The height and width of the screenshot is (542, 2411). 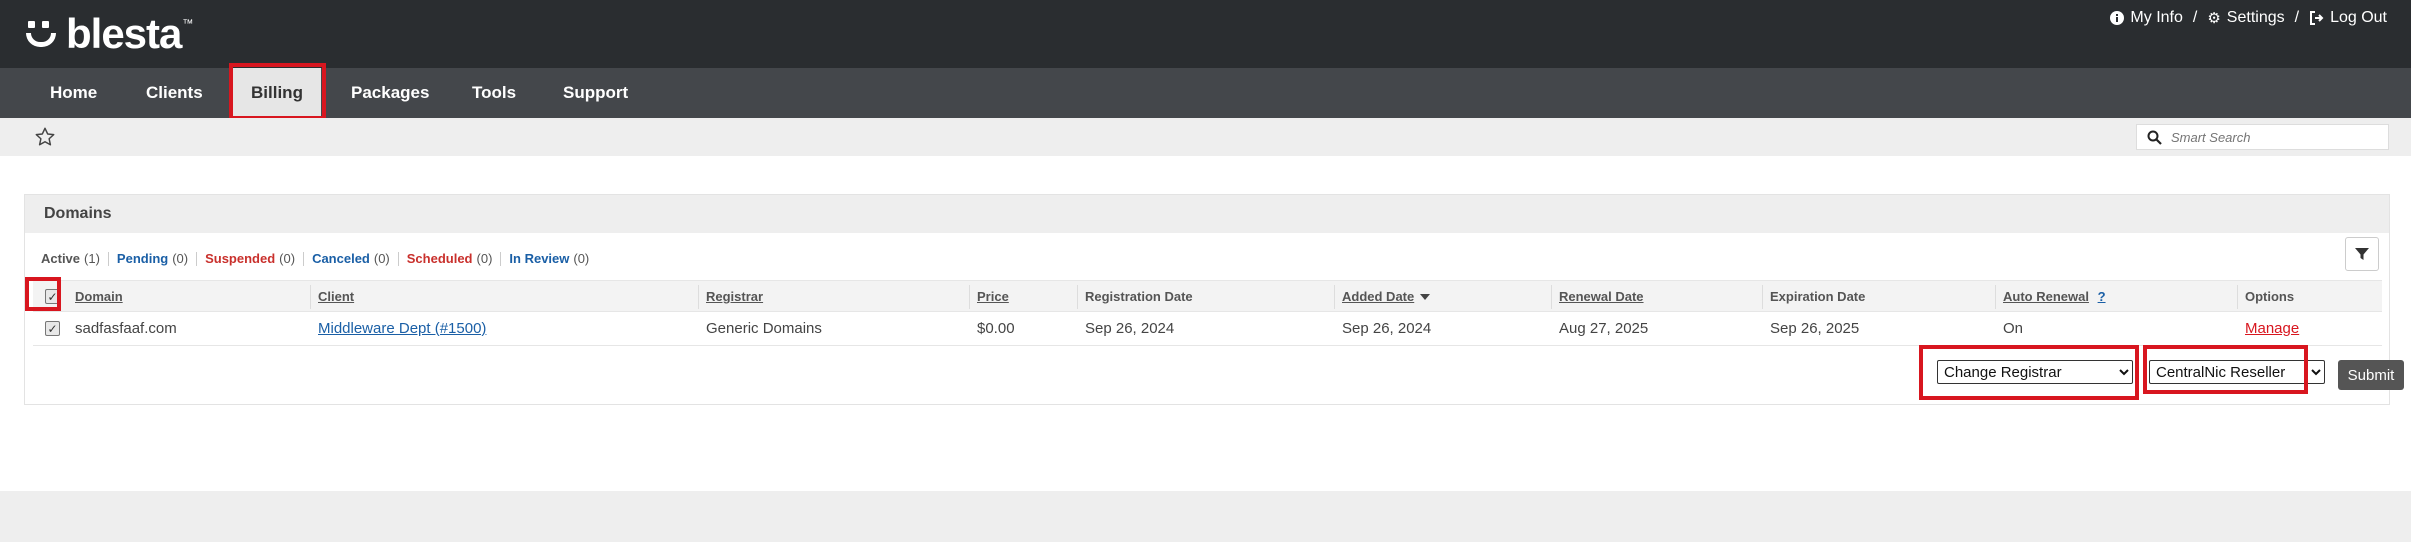 I want to click on tab-scheduled: Scheduled (0), so click(x=449, y=258).